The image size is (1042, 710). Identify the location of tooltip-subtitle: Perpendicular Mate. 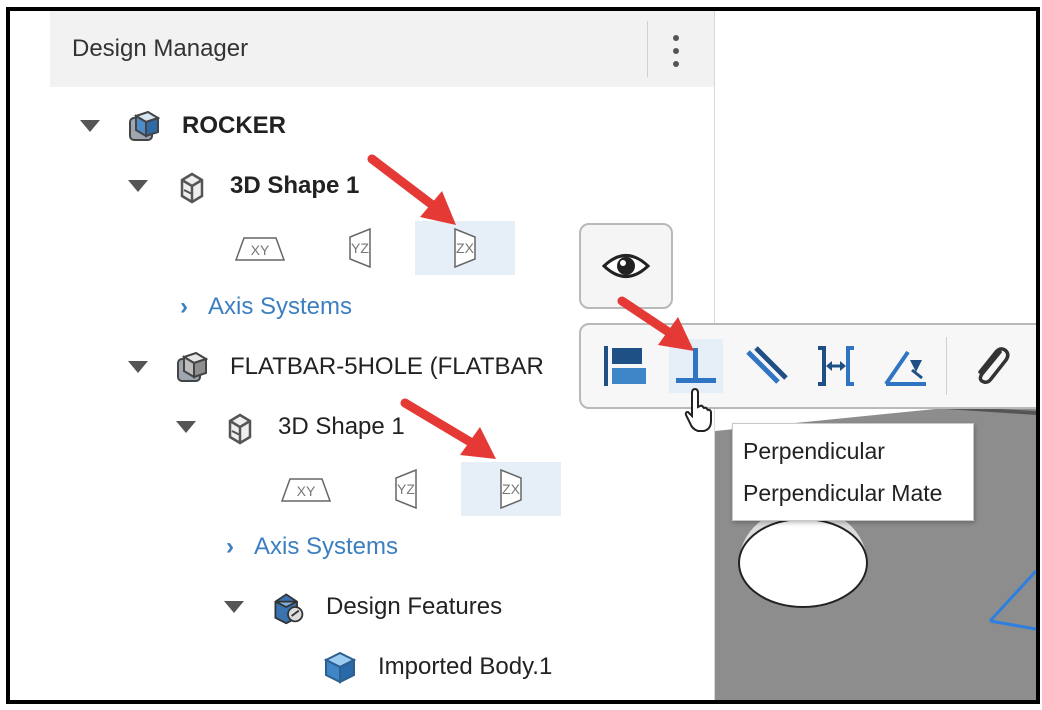
(843, 493).